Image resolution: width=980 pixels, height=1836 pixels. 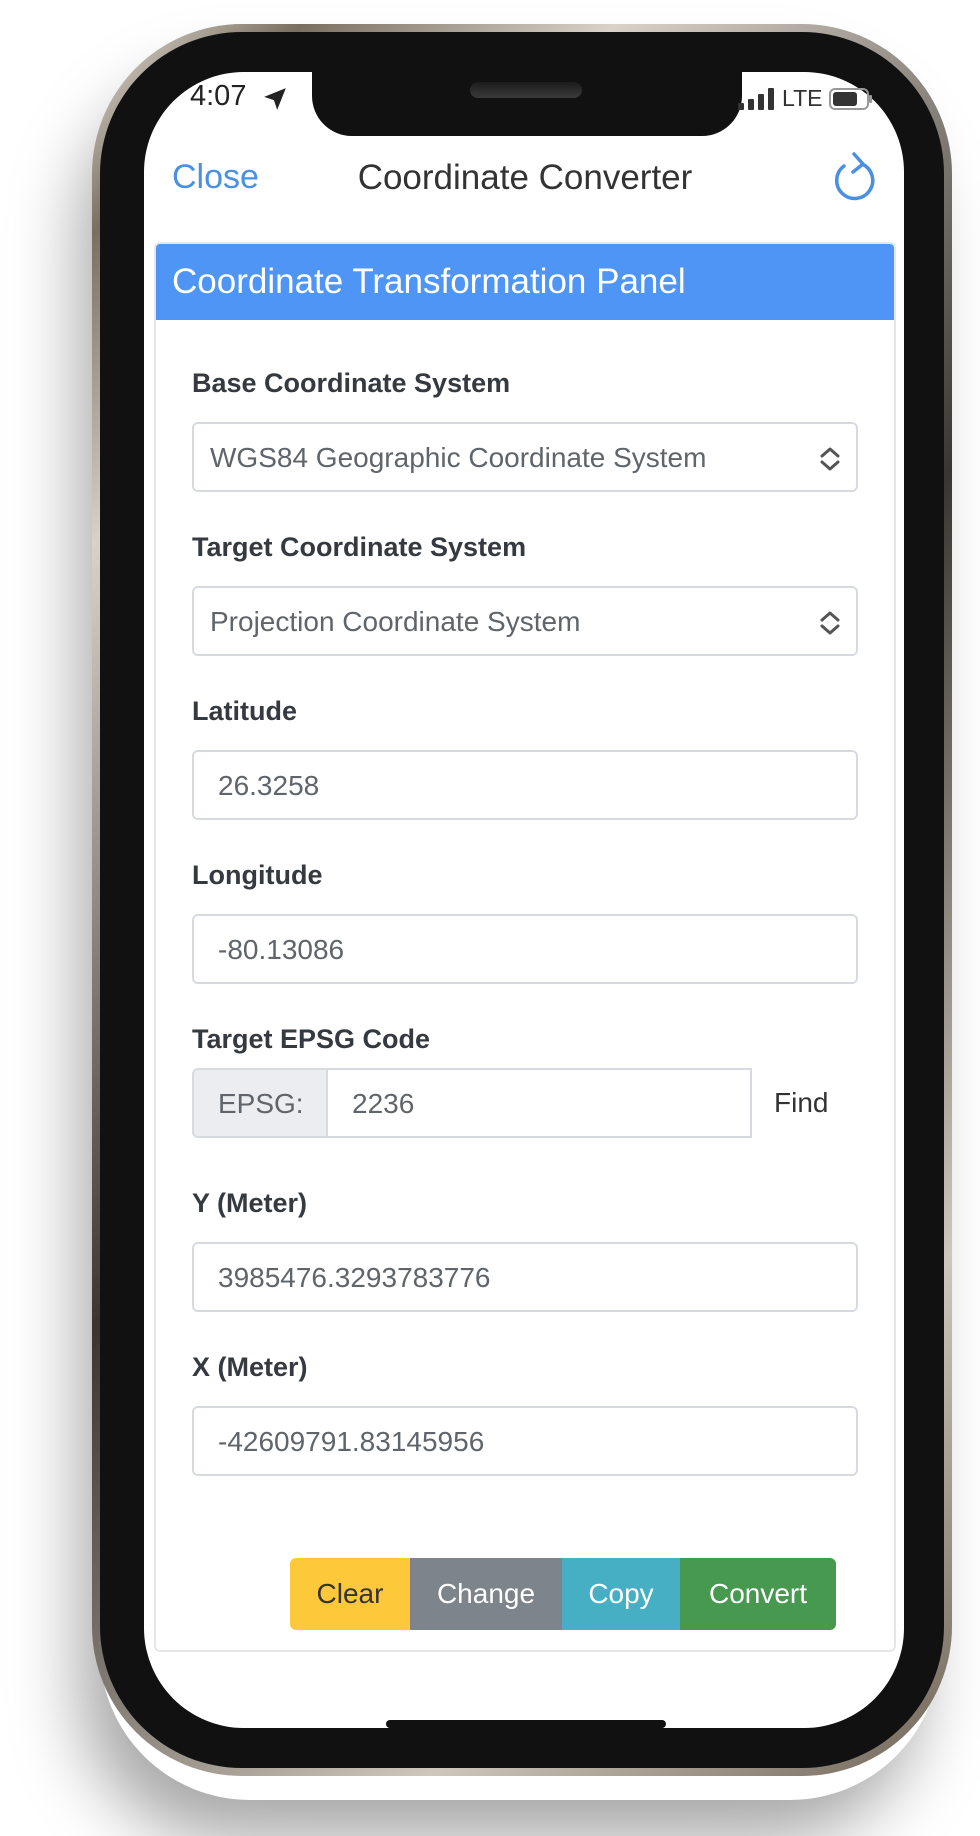 What do you see at coordinates (526, 90) in the screenshot?
I see `speaker-grille` at bounding box center [526, 90].